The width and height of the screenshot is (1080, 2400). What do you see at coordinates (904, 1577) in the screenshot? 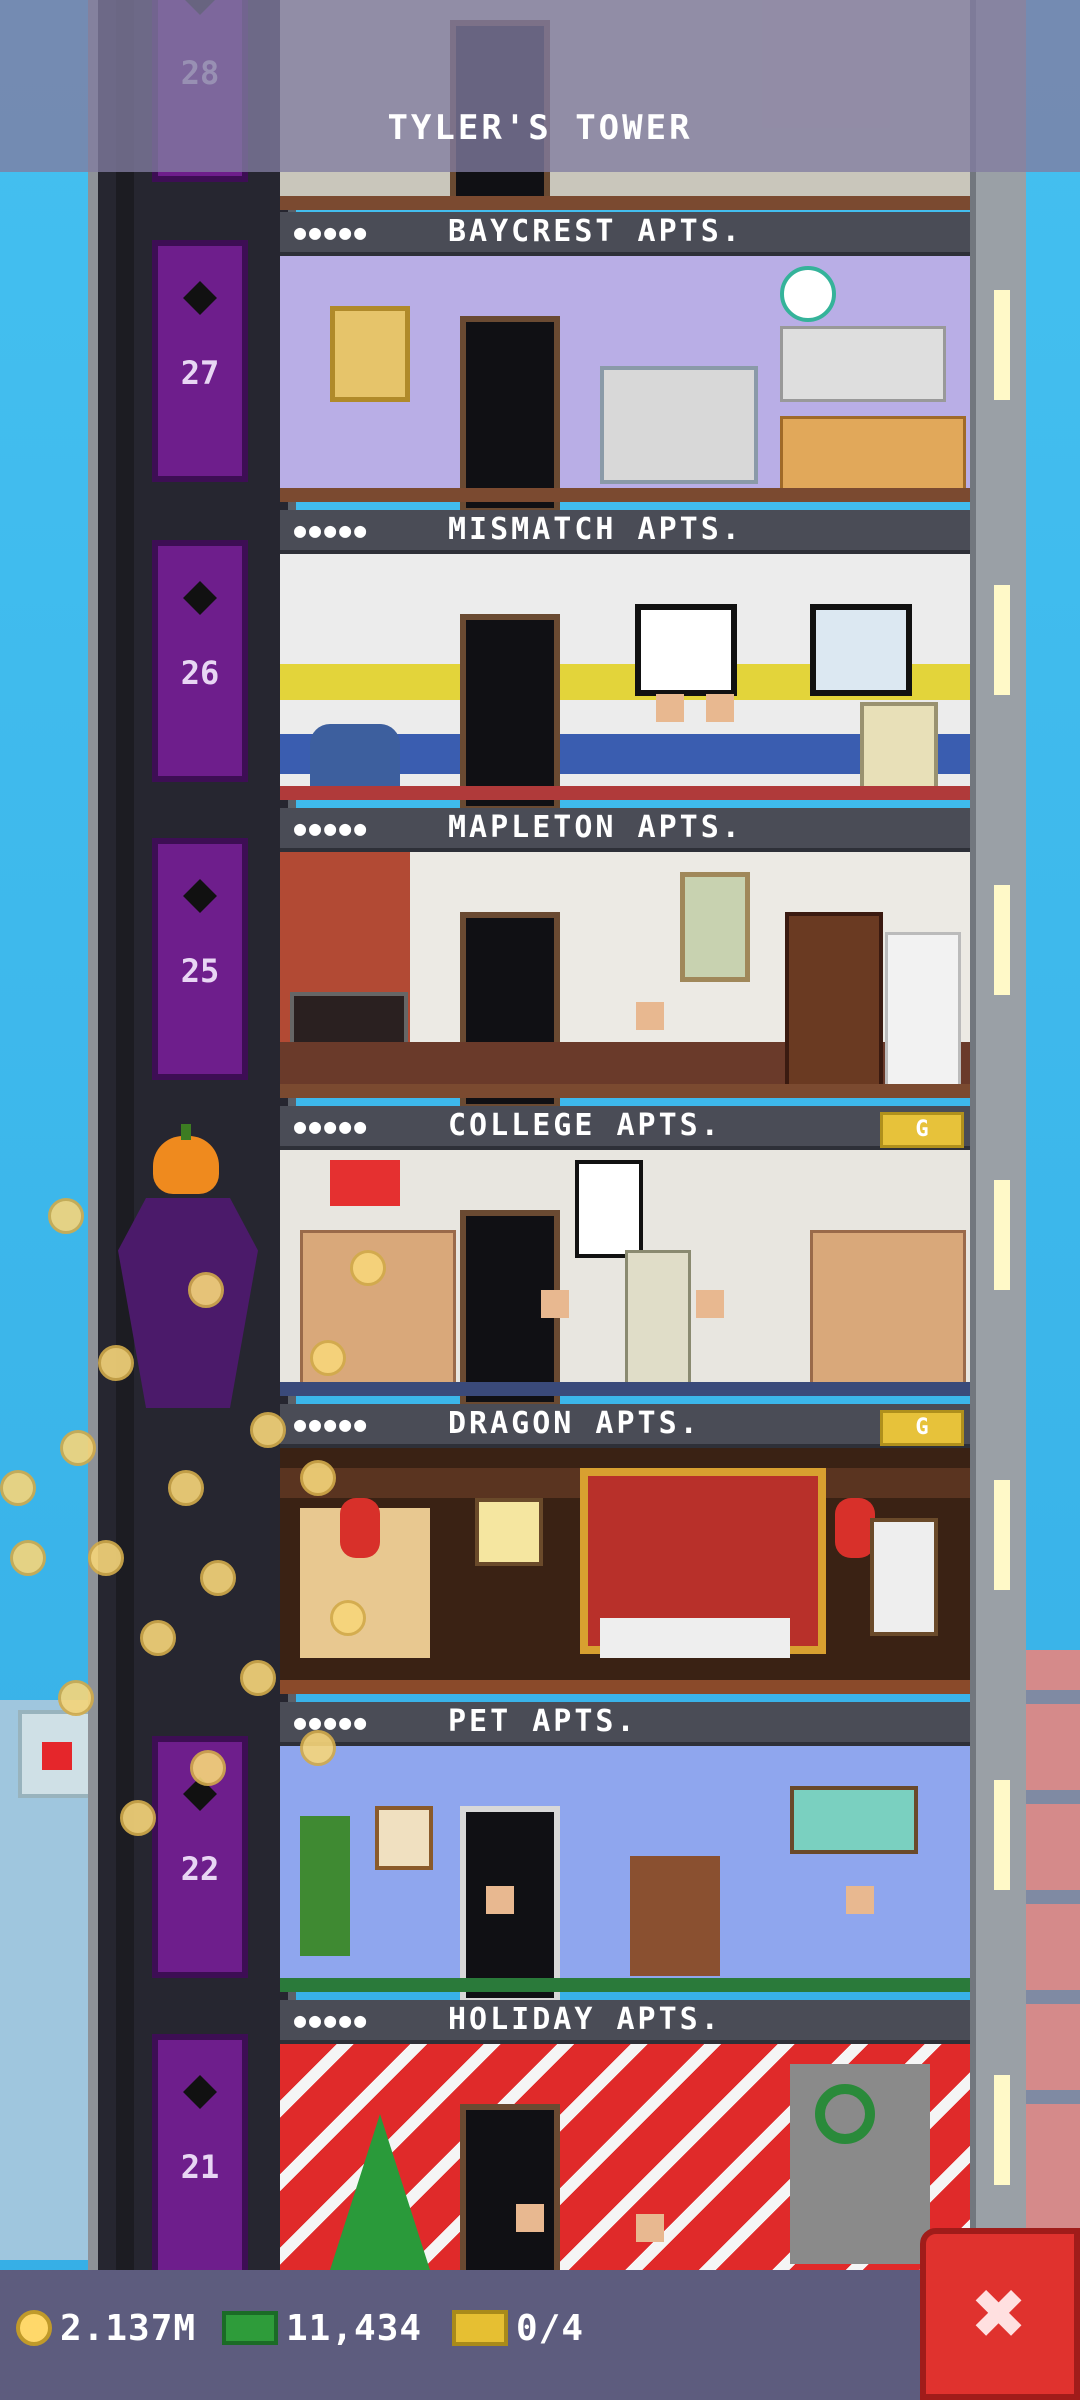
I see `scroll` at bounding box center [904, 1577].